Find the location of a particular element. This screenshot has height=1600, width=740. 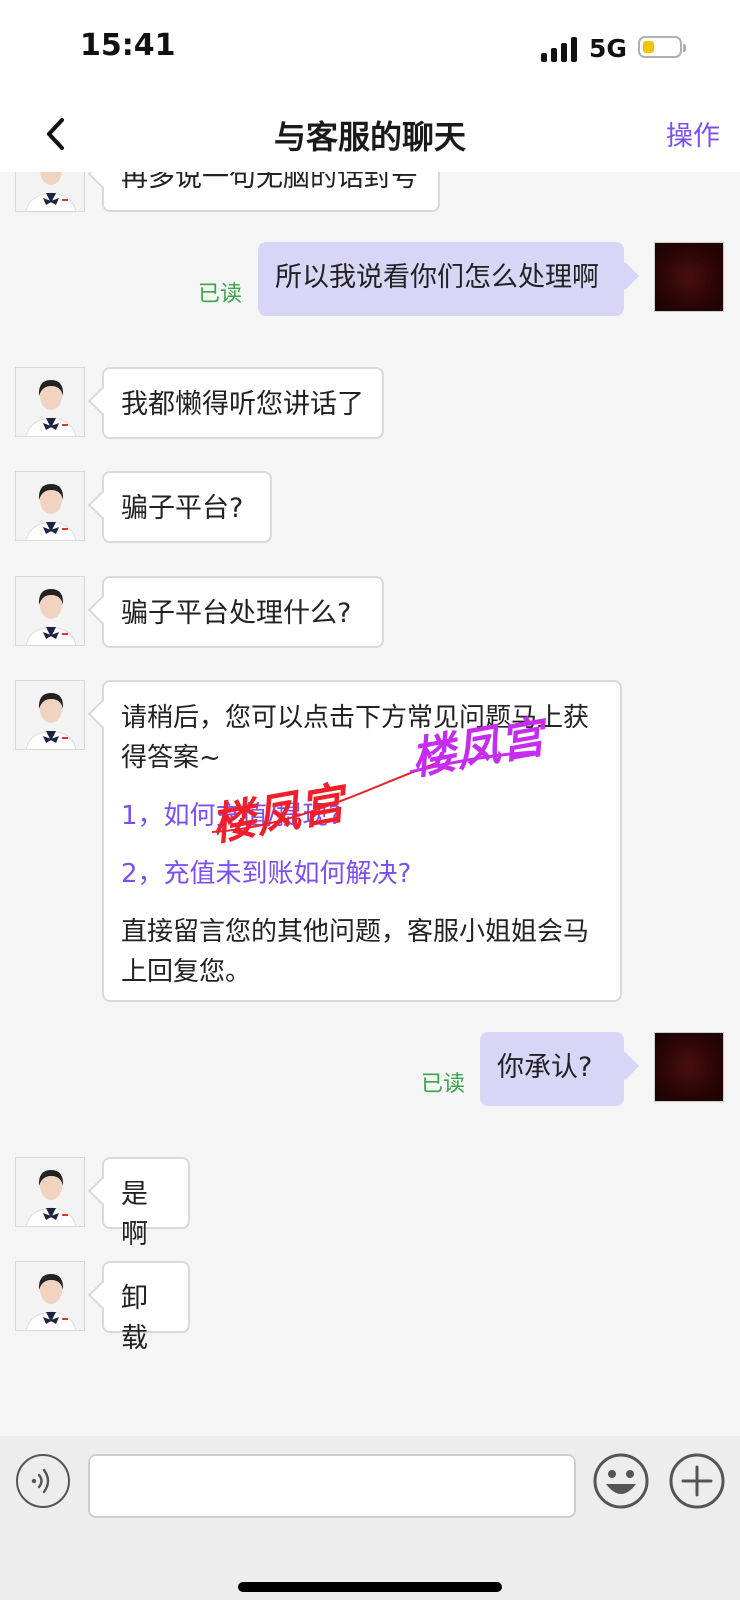

nav-bar: 与客服的聊天 操作 is located at coordinates (370, 134).